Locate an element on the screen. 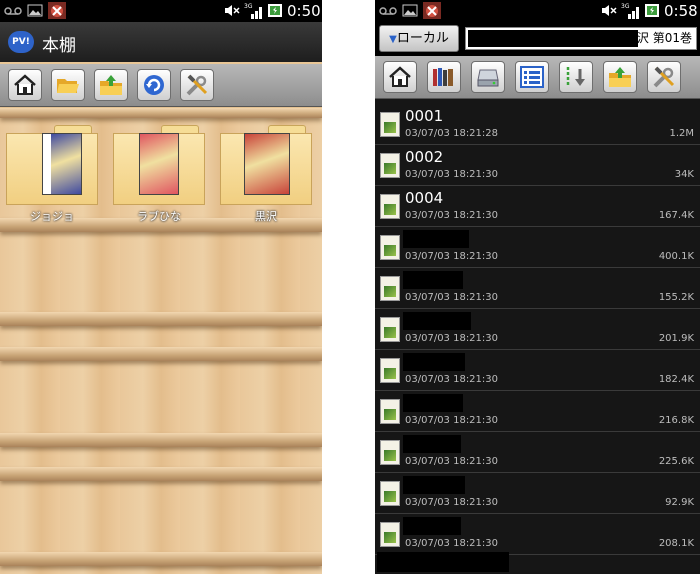  file-size: 92.9K is located at coordinates (679, 502).